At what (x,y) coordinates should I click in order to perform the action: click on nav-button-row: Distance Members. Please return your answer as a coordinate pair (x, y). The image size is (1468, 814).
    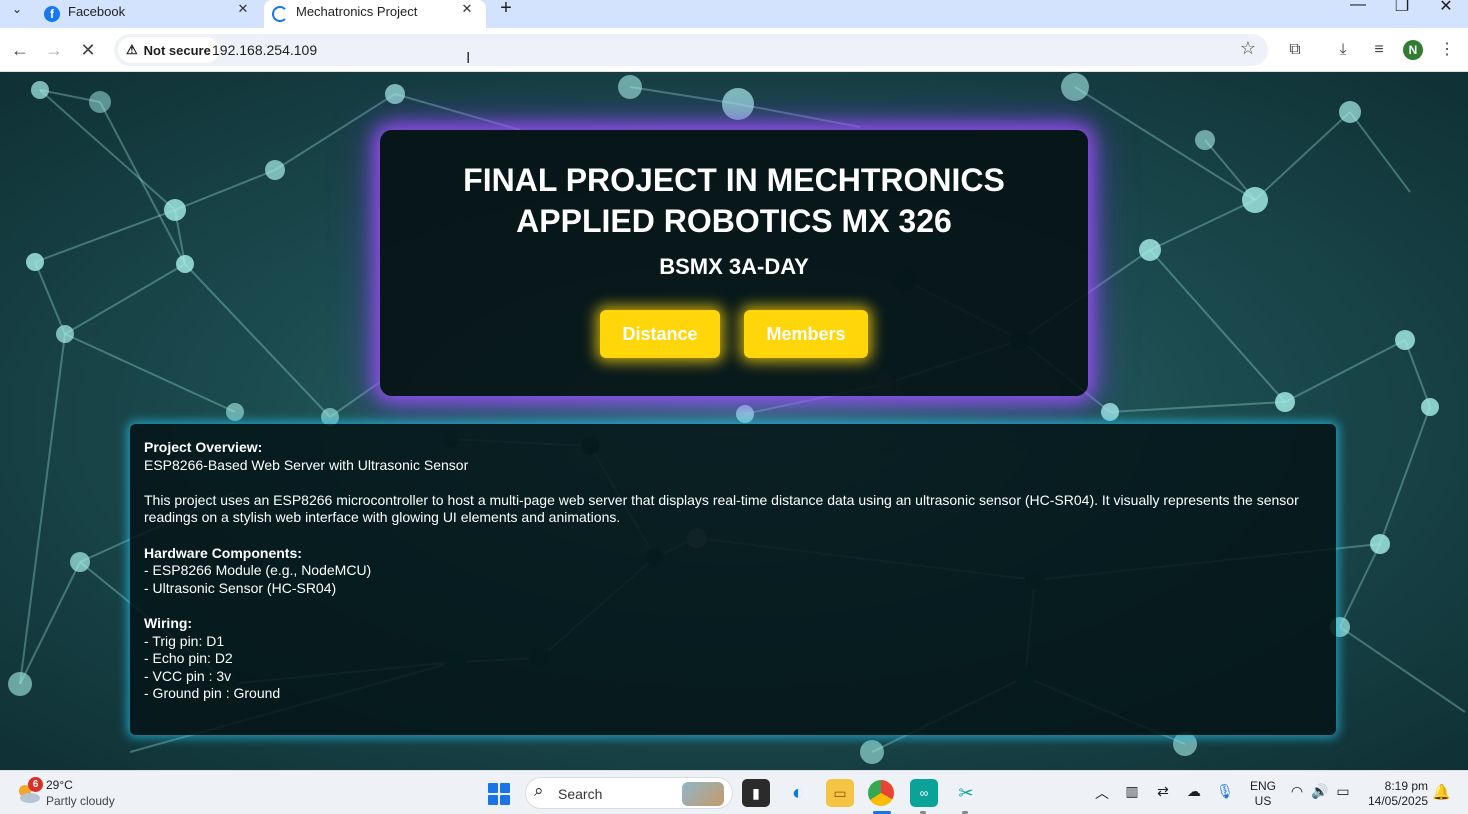
    Looking at the image, I should click on (734, 334).